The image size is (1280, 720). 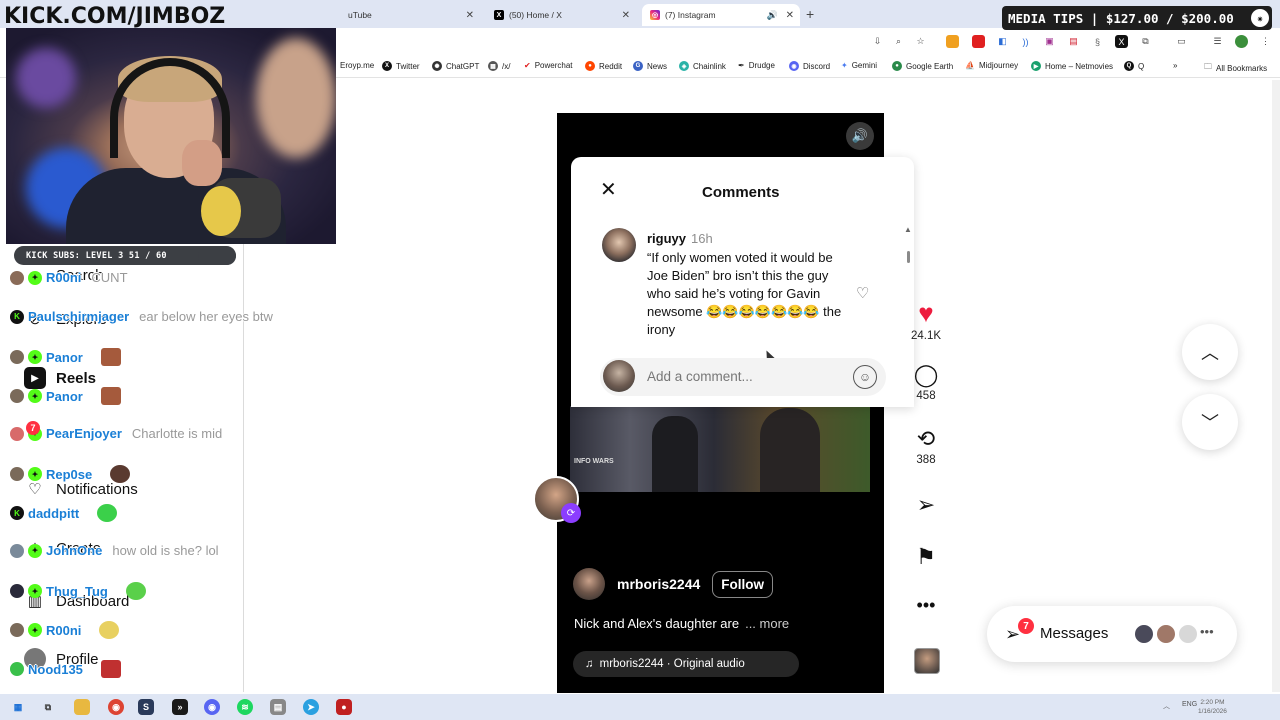 What do you see at coordinates (908, 257) in the screenshot?
I see `comments-scrollbar` at bounding box center [908, 257].